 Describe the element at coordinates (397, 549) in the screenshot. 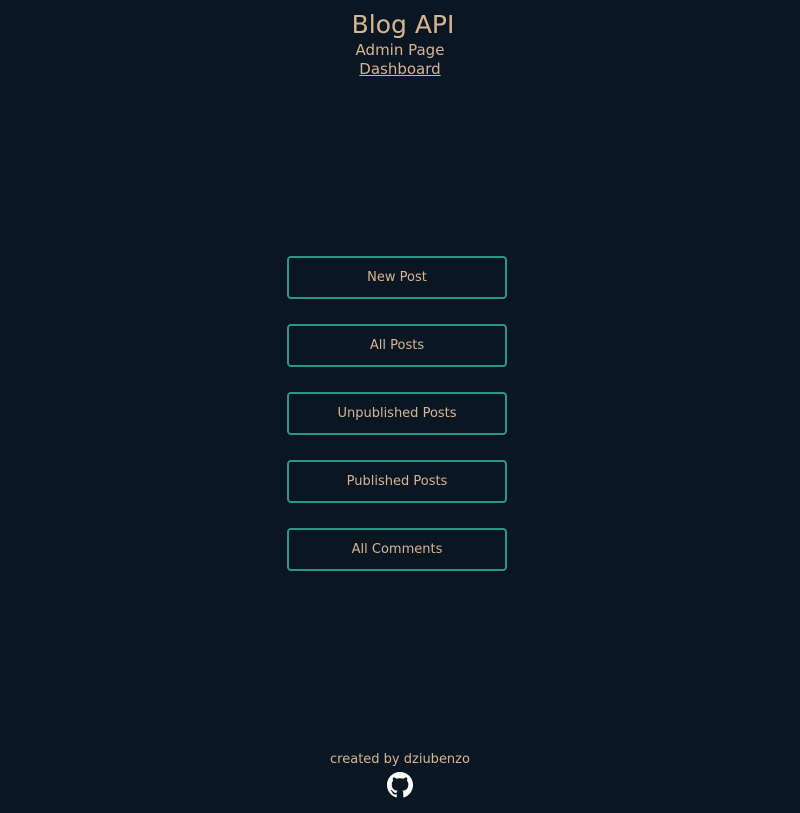

I see `all-comments-button: All Comments` at that location.